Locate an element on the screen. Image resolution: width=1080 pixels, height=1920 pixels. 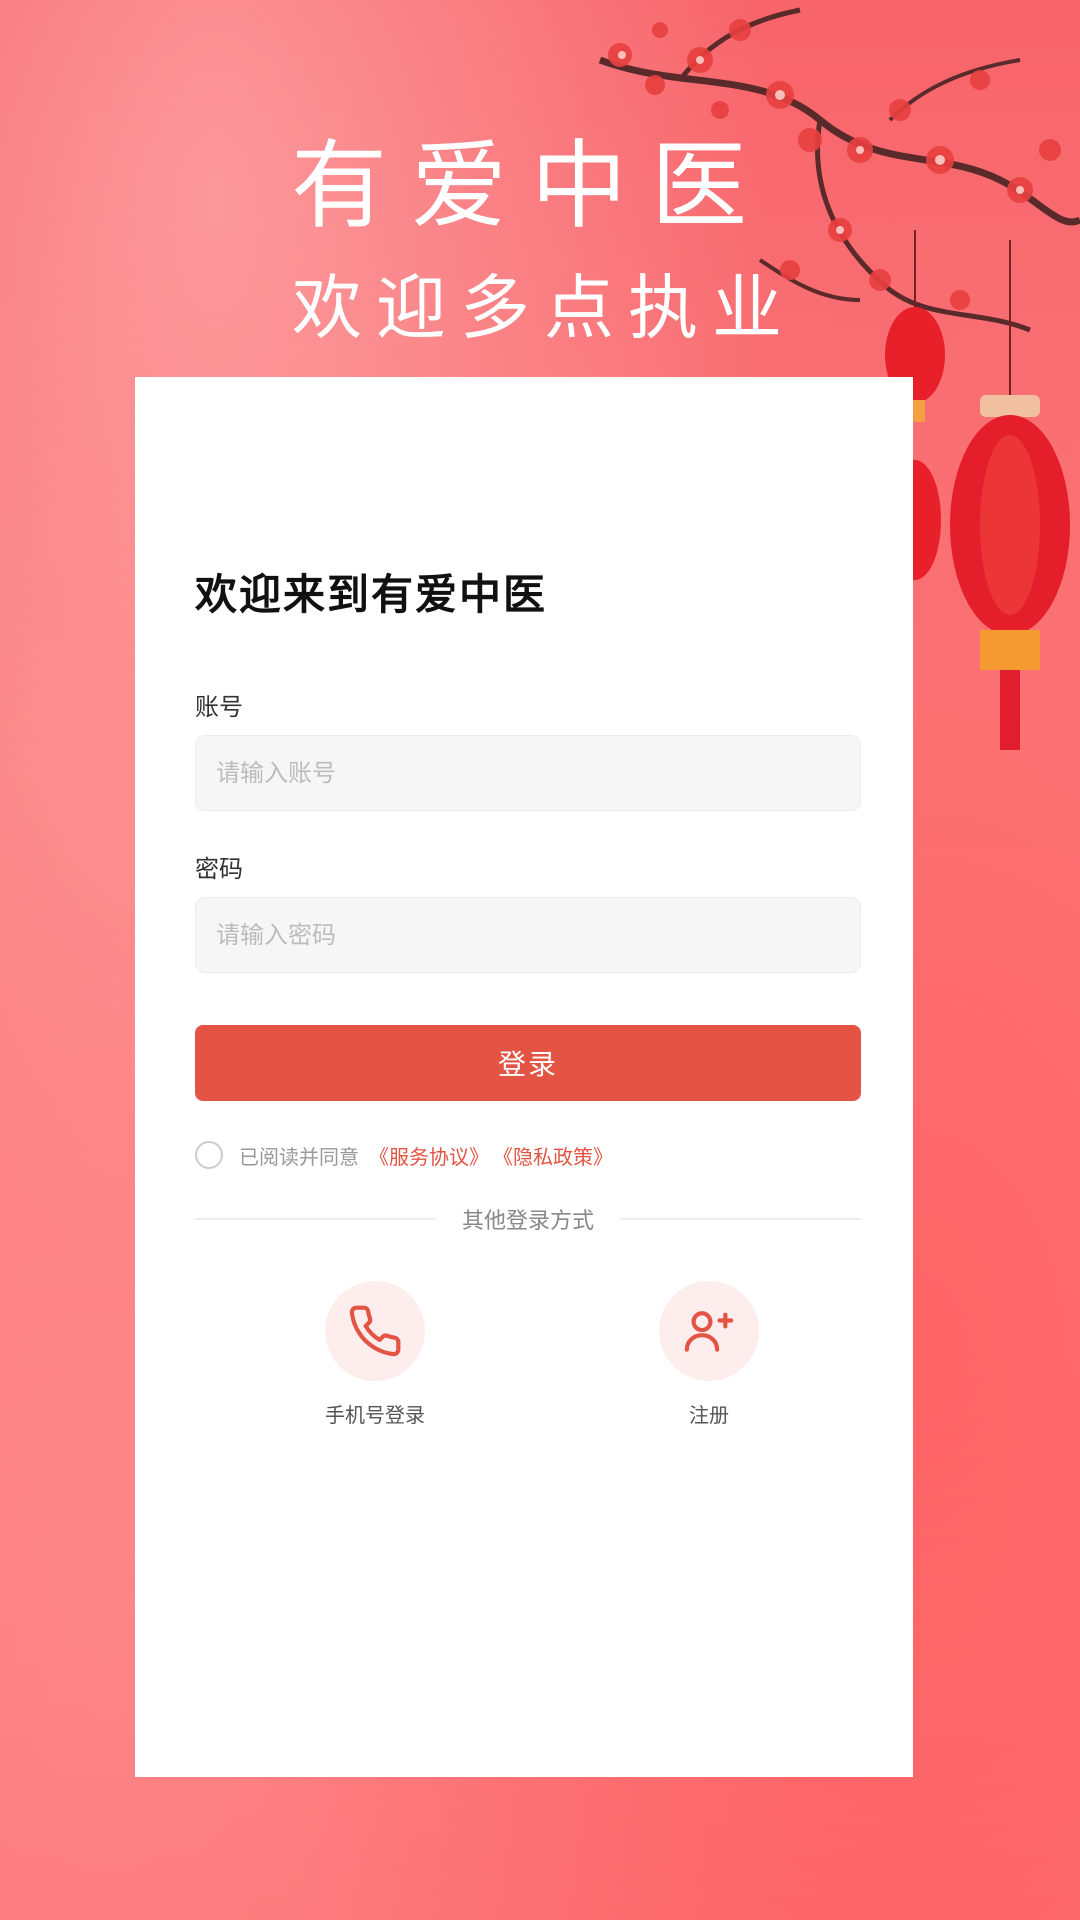
other-login-divider: 其他登录方式 is located at coordinates (528, 1219).